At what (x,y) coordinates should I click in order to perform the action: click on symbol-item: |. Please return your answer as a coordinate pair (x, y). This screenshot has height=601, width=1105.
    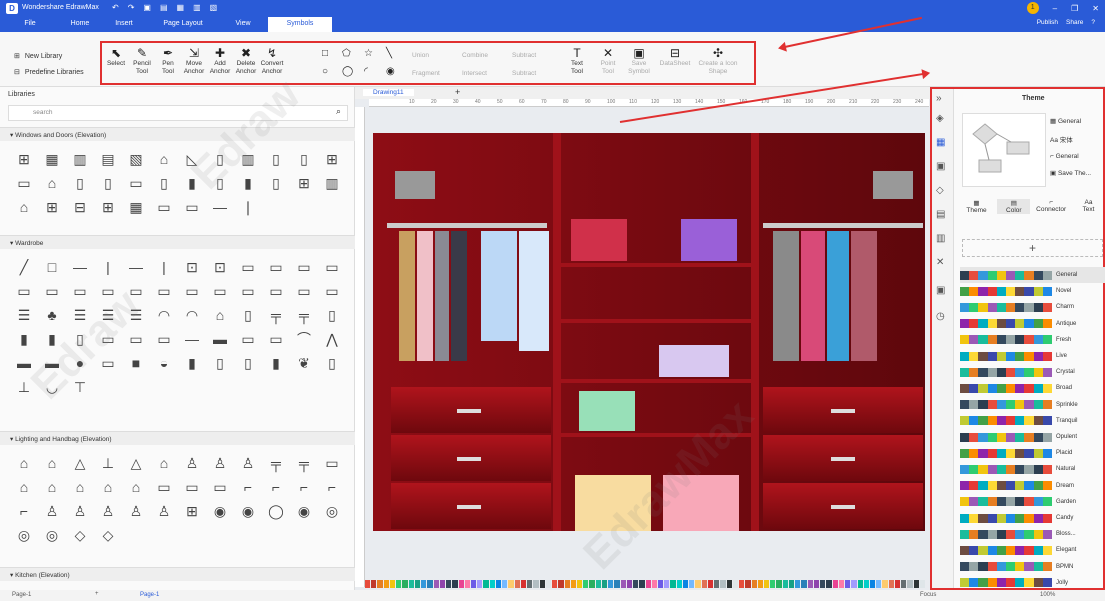
    Looking at the image, I should click on (164, 267).